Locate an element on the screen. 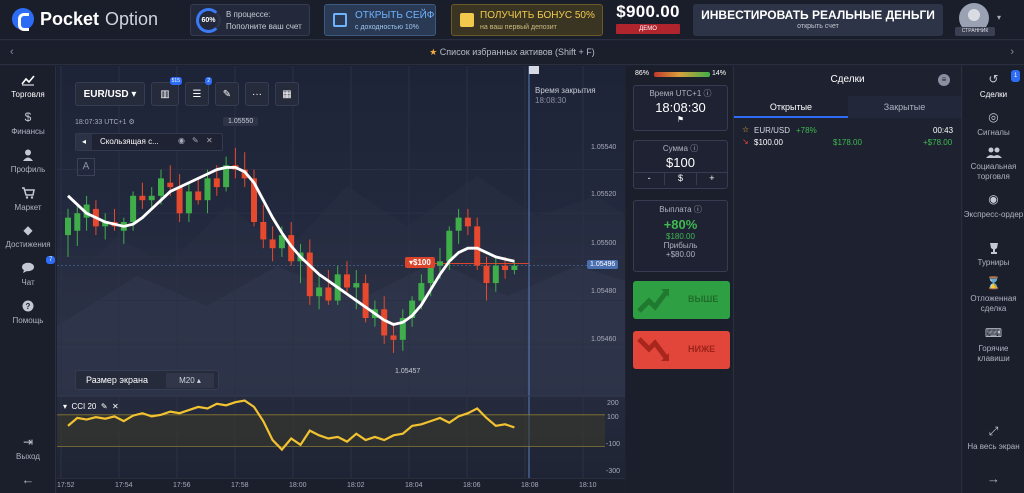  get-bonus-button: ПОЛУЧИТЬ БОНУС 50% на ваш первый депозит is located at coordinates (527, 20).